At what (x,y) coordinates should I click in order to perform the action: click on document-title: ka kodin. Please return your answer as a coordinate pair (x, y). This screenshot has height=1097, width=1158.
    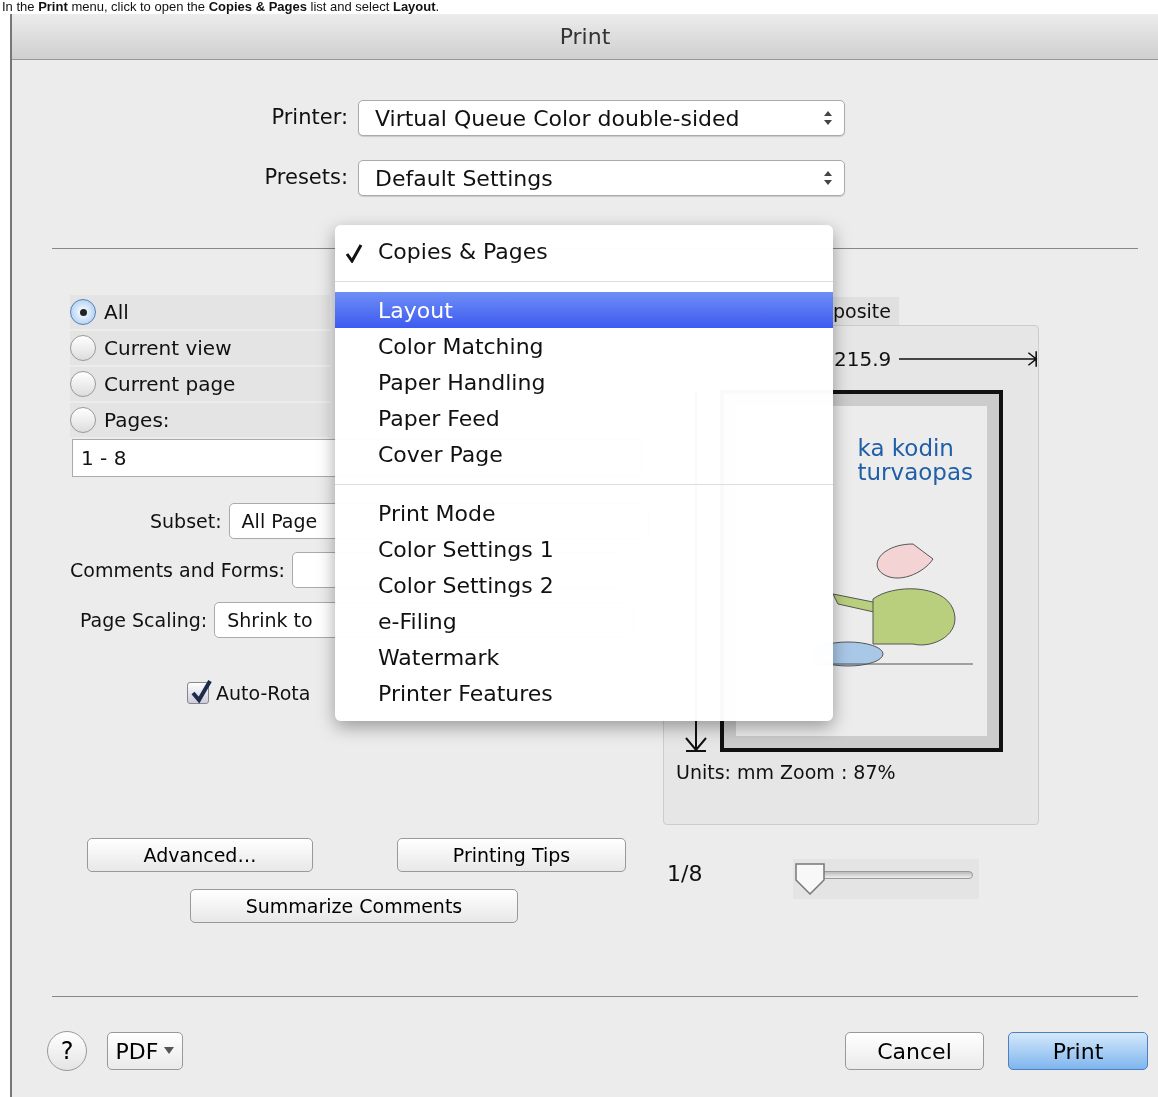
    Looking at the image, I should click on (906, 448).